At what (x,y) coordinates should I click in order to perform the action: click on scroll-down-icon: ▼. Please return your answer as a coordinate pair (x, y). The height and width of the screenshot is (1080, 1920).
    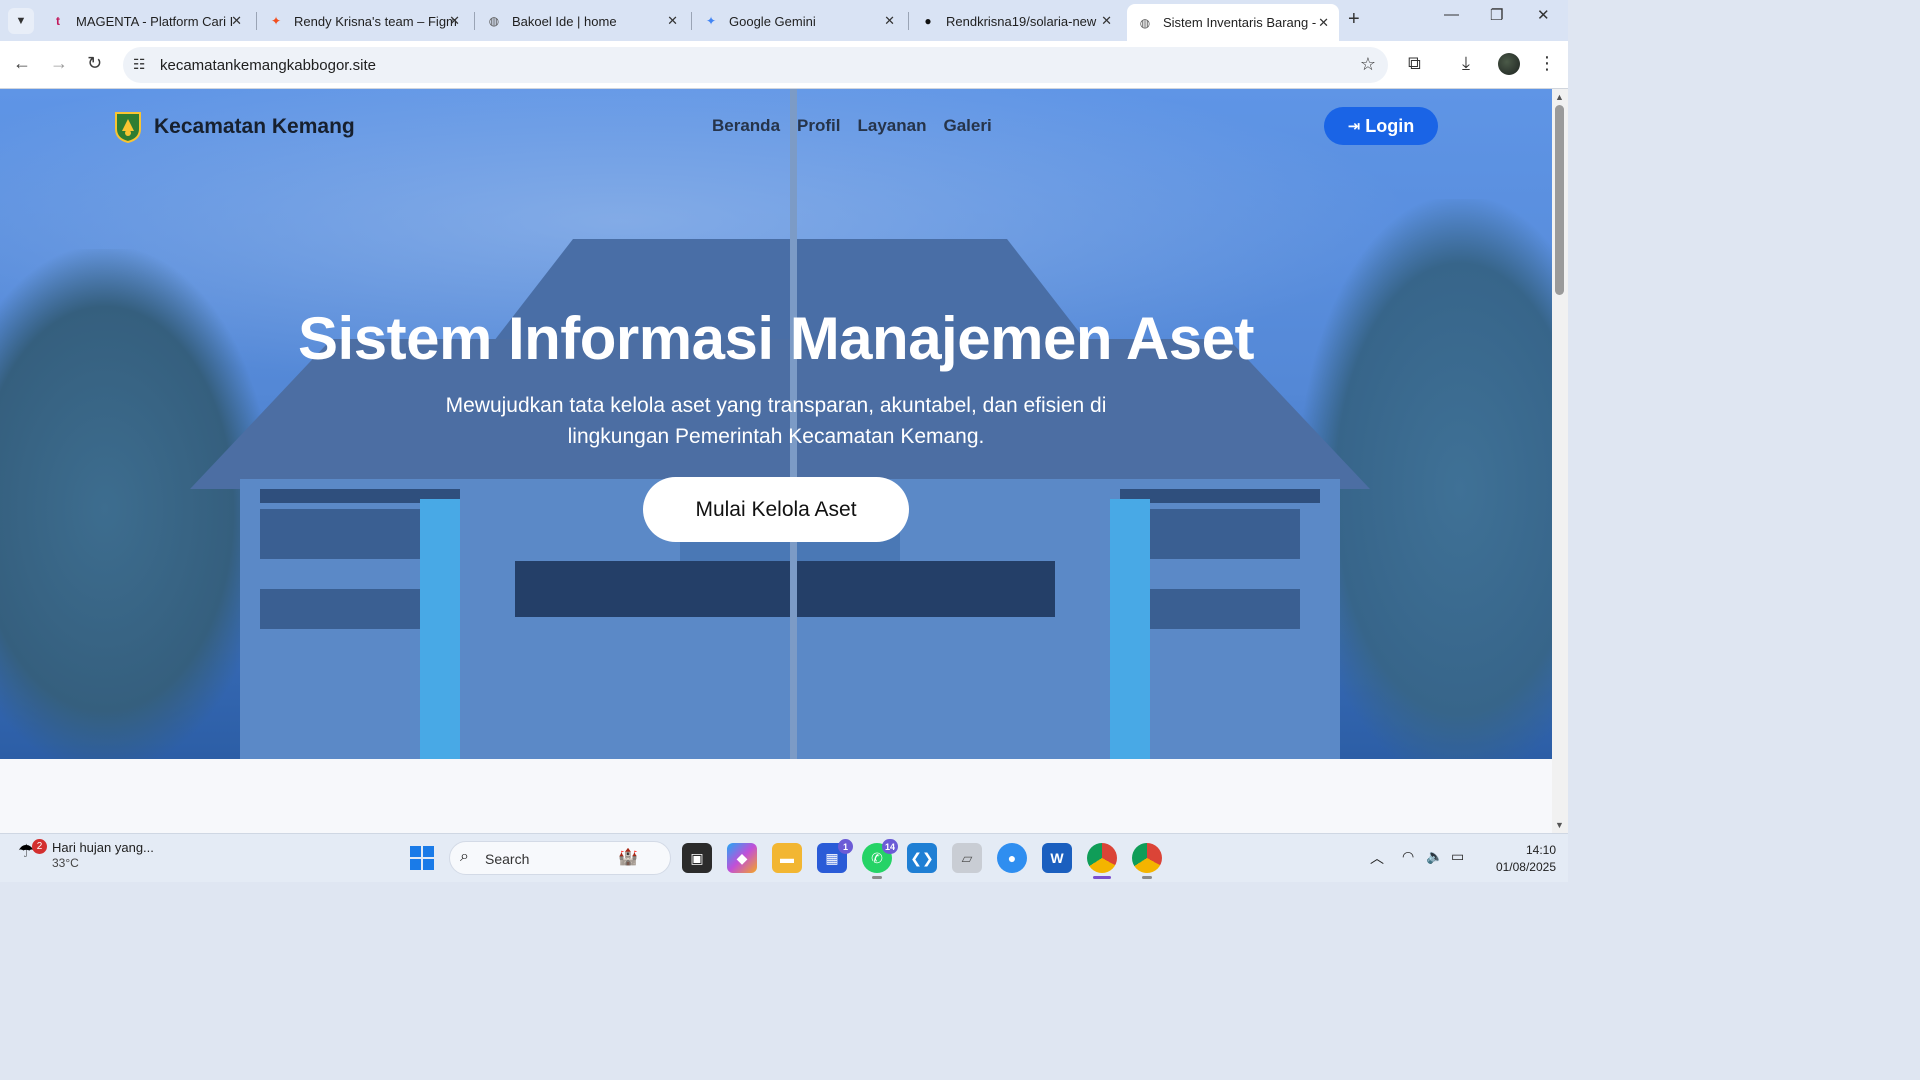
    Looking at the image, I should click on (1559, 825).